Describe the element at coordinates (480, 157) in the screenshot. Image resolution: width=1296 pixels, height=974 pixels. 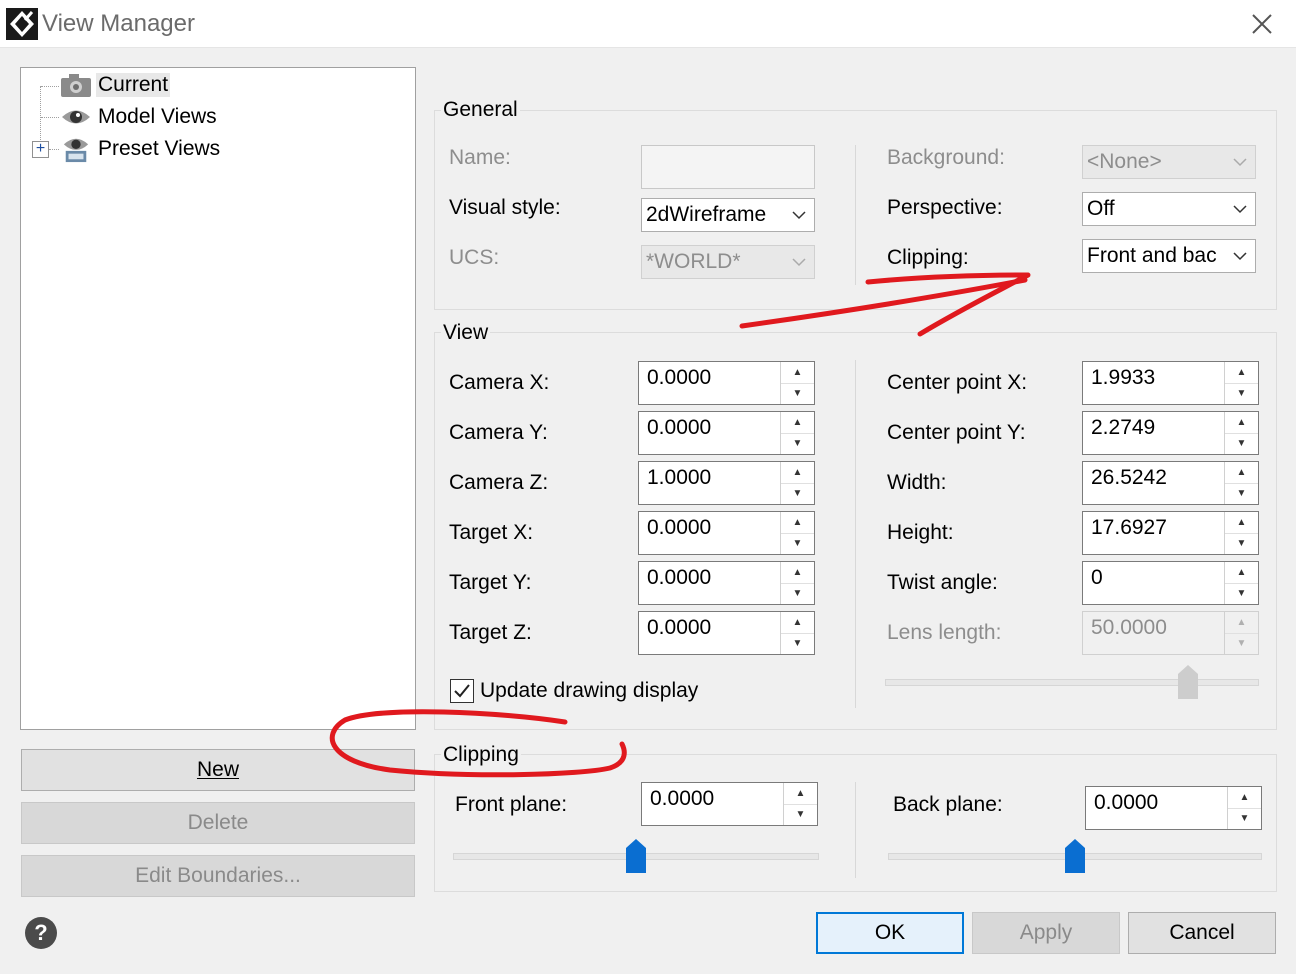
I see `name-label: Name:` at that location.